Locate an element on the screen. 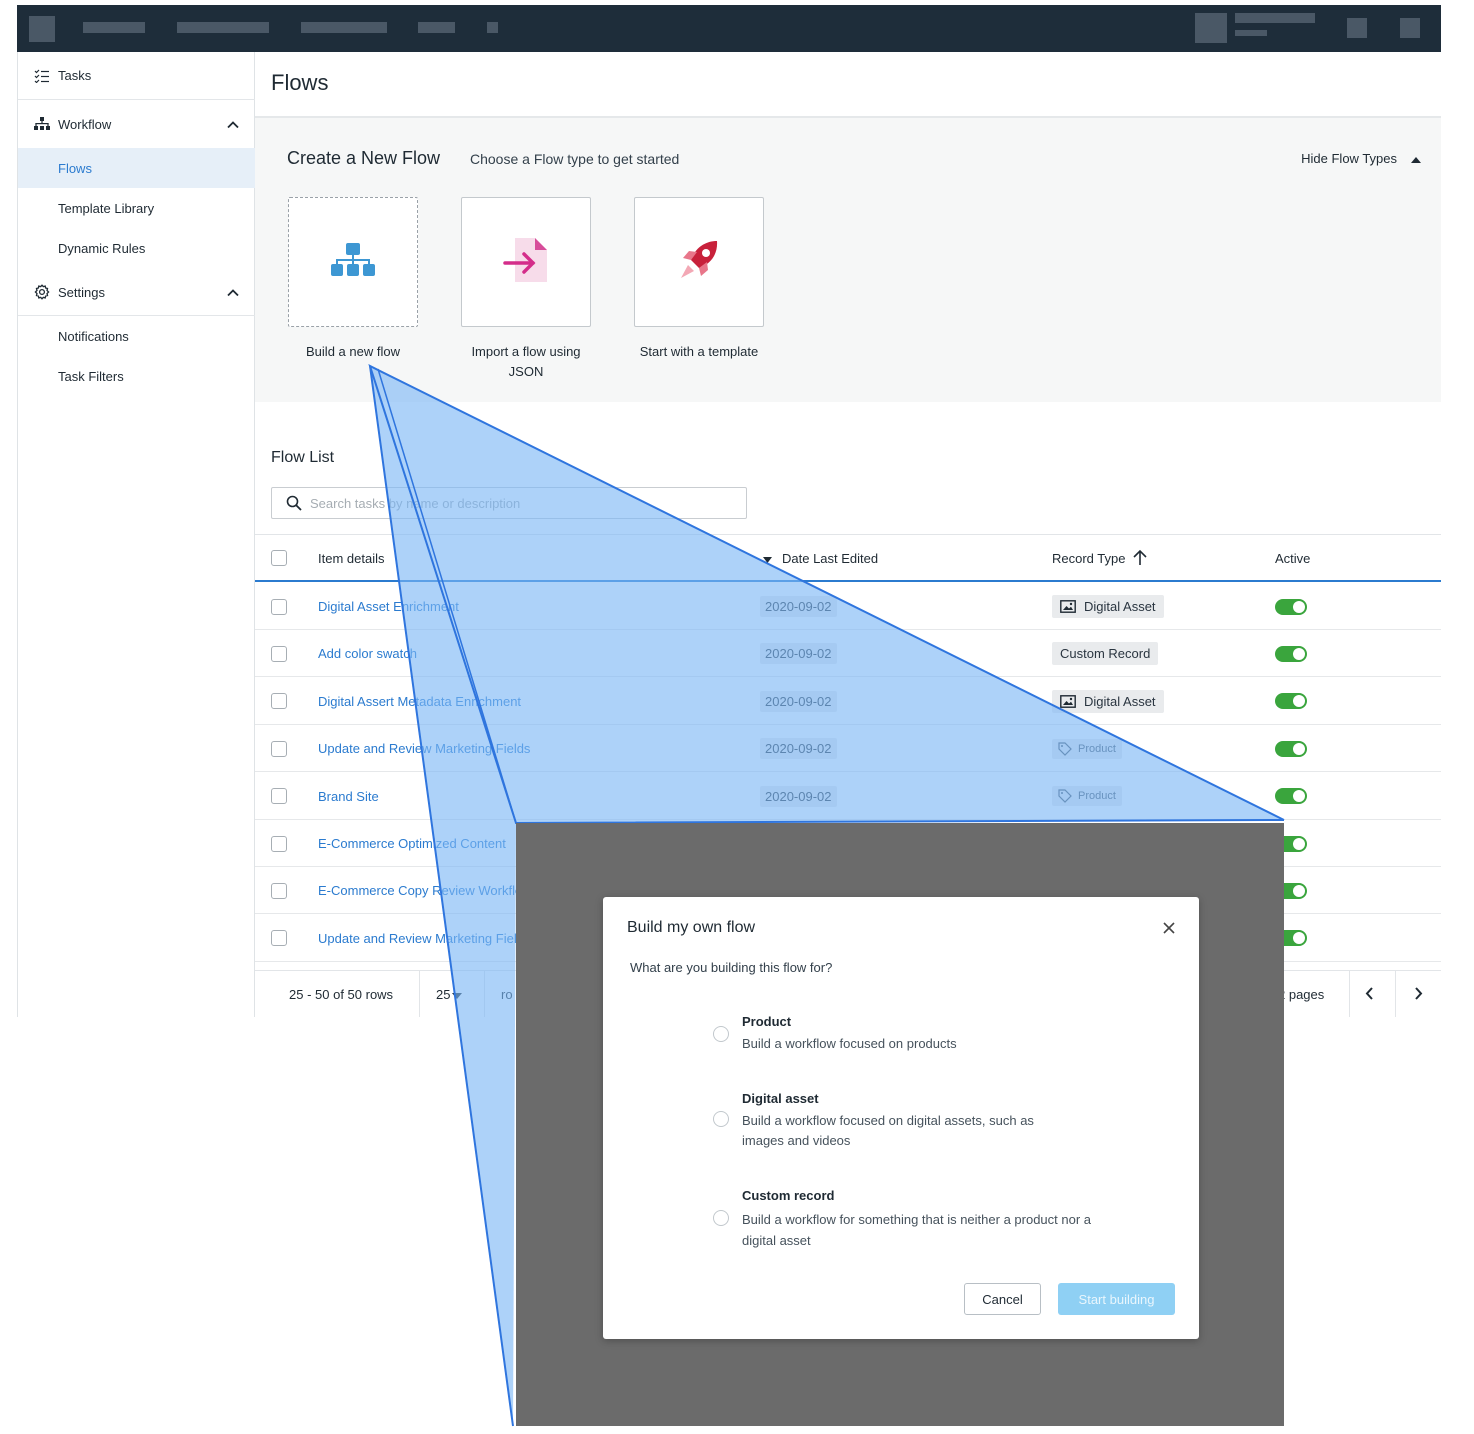  sidebar-item-dynamic-rules: Dynamic Rules is located at coordinates (136, 248).